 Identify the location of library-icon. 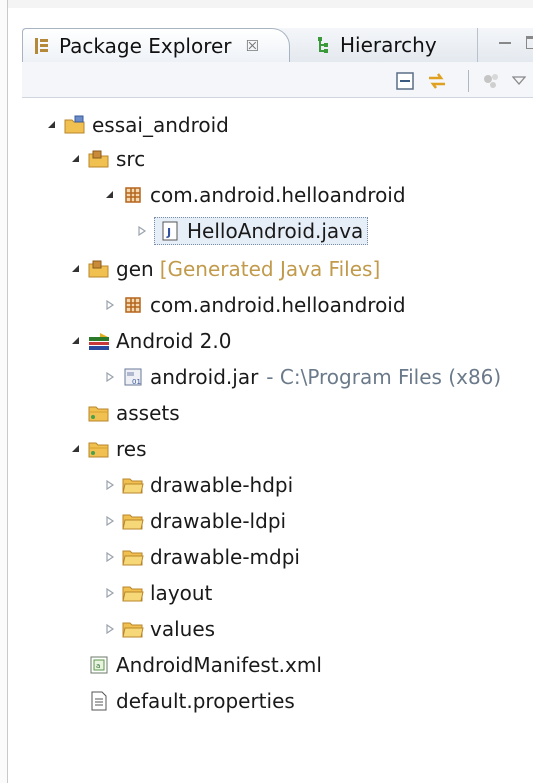
(99, 341).